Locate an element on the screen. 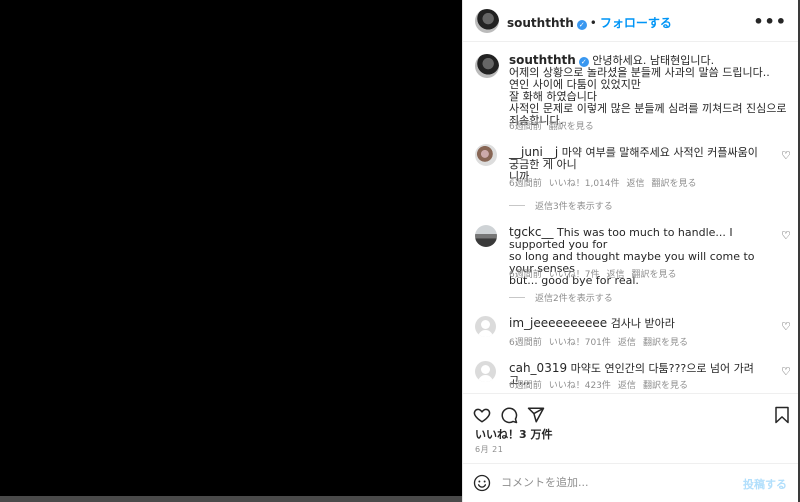 The image size is (800, 502). author-avatar is located at coordinates (487, 21).